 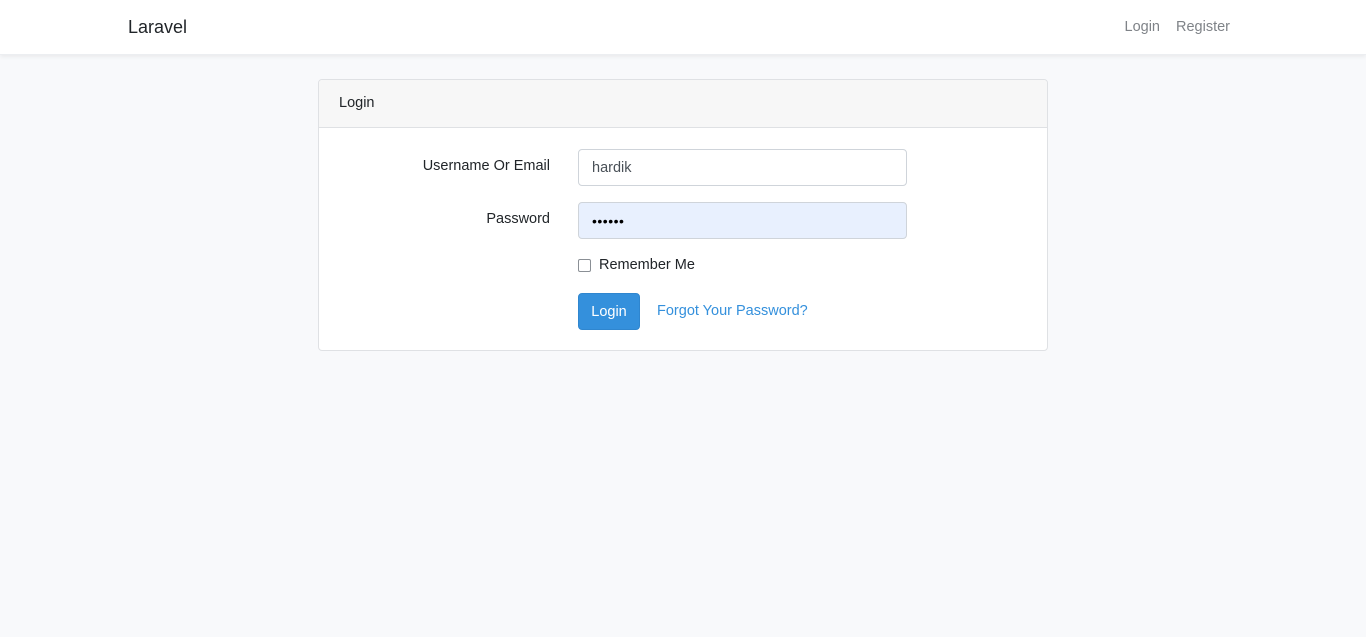 What do you see at coordinates (683, 27) in the screenshot?
I see `top-navbar: Laravel Login Register` at bounding box center [683, 27].